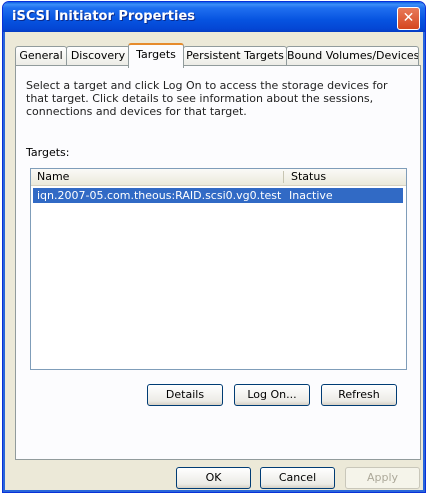 This screenshot has height=495, width=428. Describe the element at coordinates (235, 56) in the screenshot. I see `tab-persistent-targets: Persistent Targets` at that location.